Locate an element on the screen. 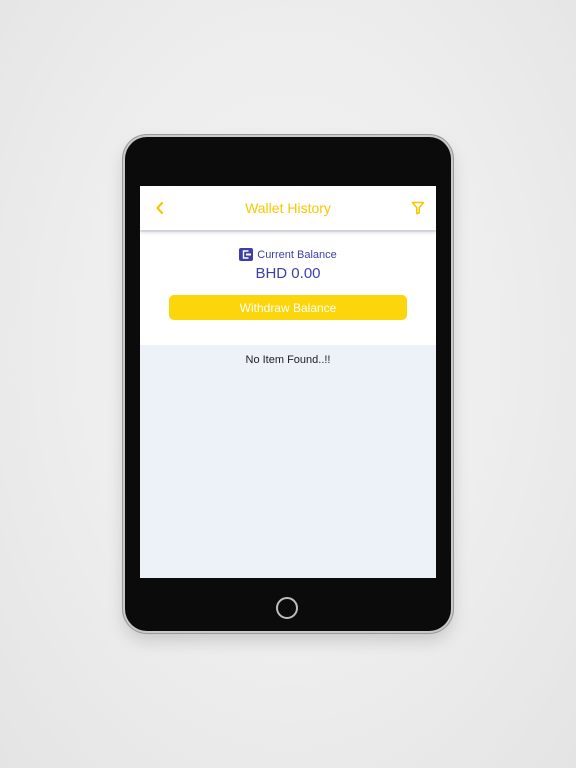  app-header: Wallet History is located at coordinates (288, 208).